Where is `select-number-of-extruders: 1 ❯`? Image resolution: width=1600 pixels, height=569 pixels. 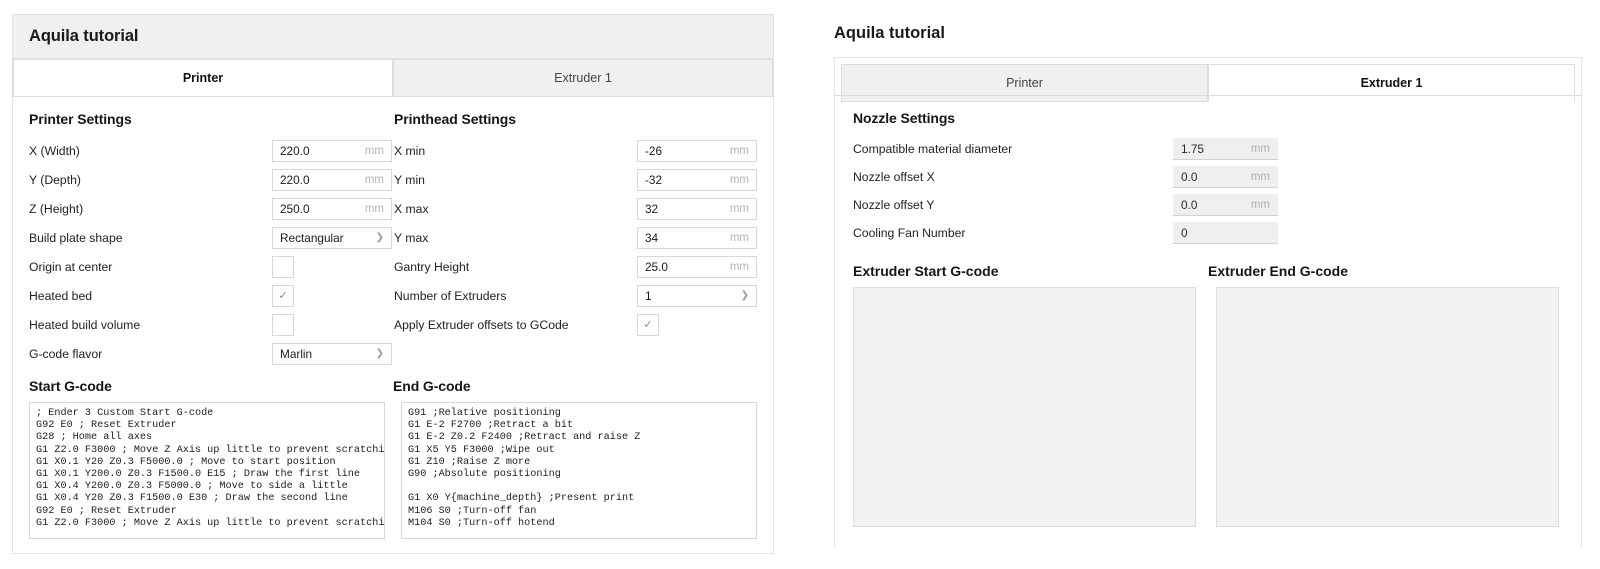
select-number-of-extruders: 1 ❯ is located at coordinates (697, 295).